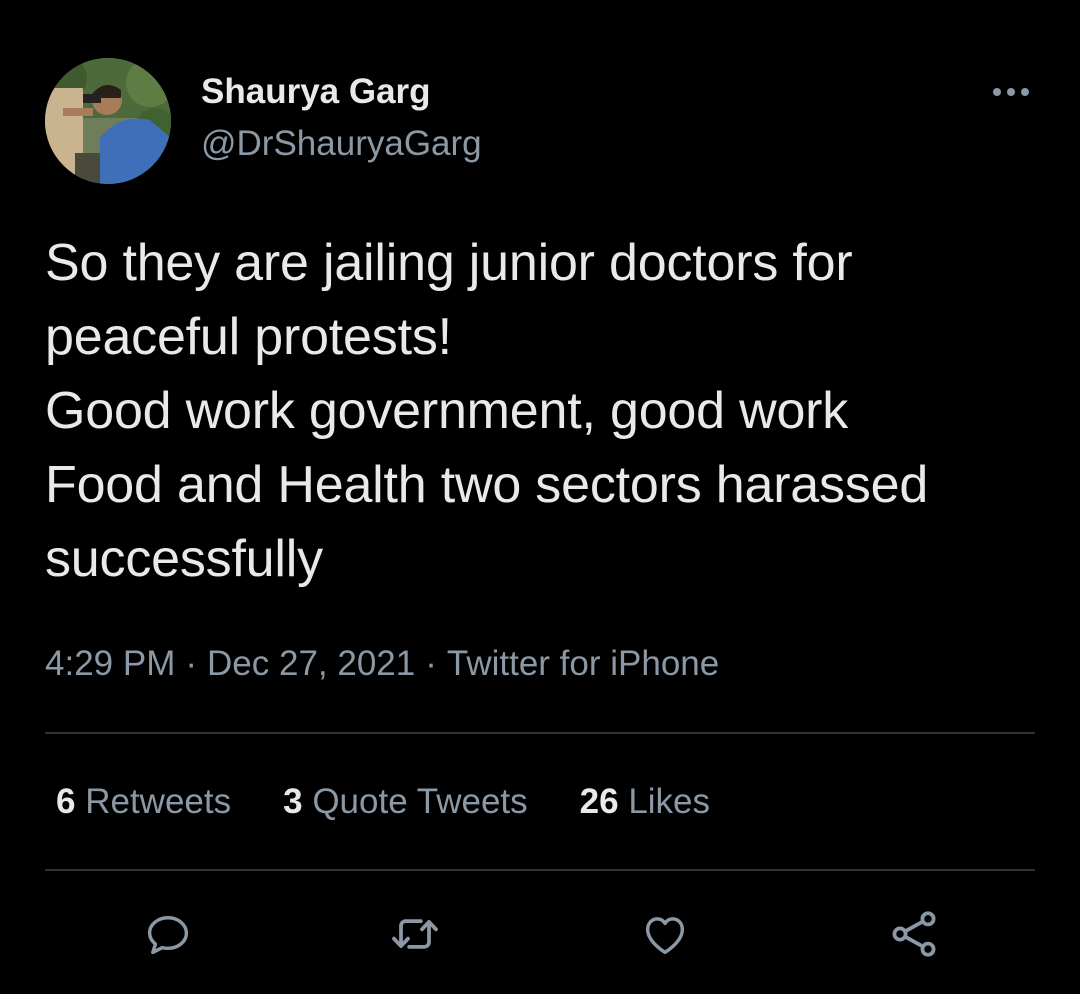  I want to click on like-button, so click(665, 934).